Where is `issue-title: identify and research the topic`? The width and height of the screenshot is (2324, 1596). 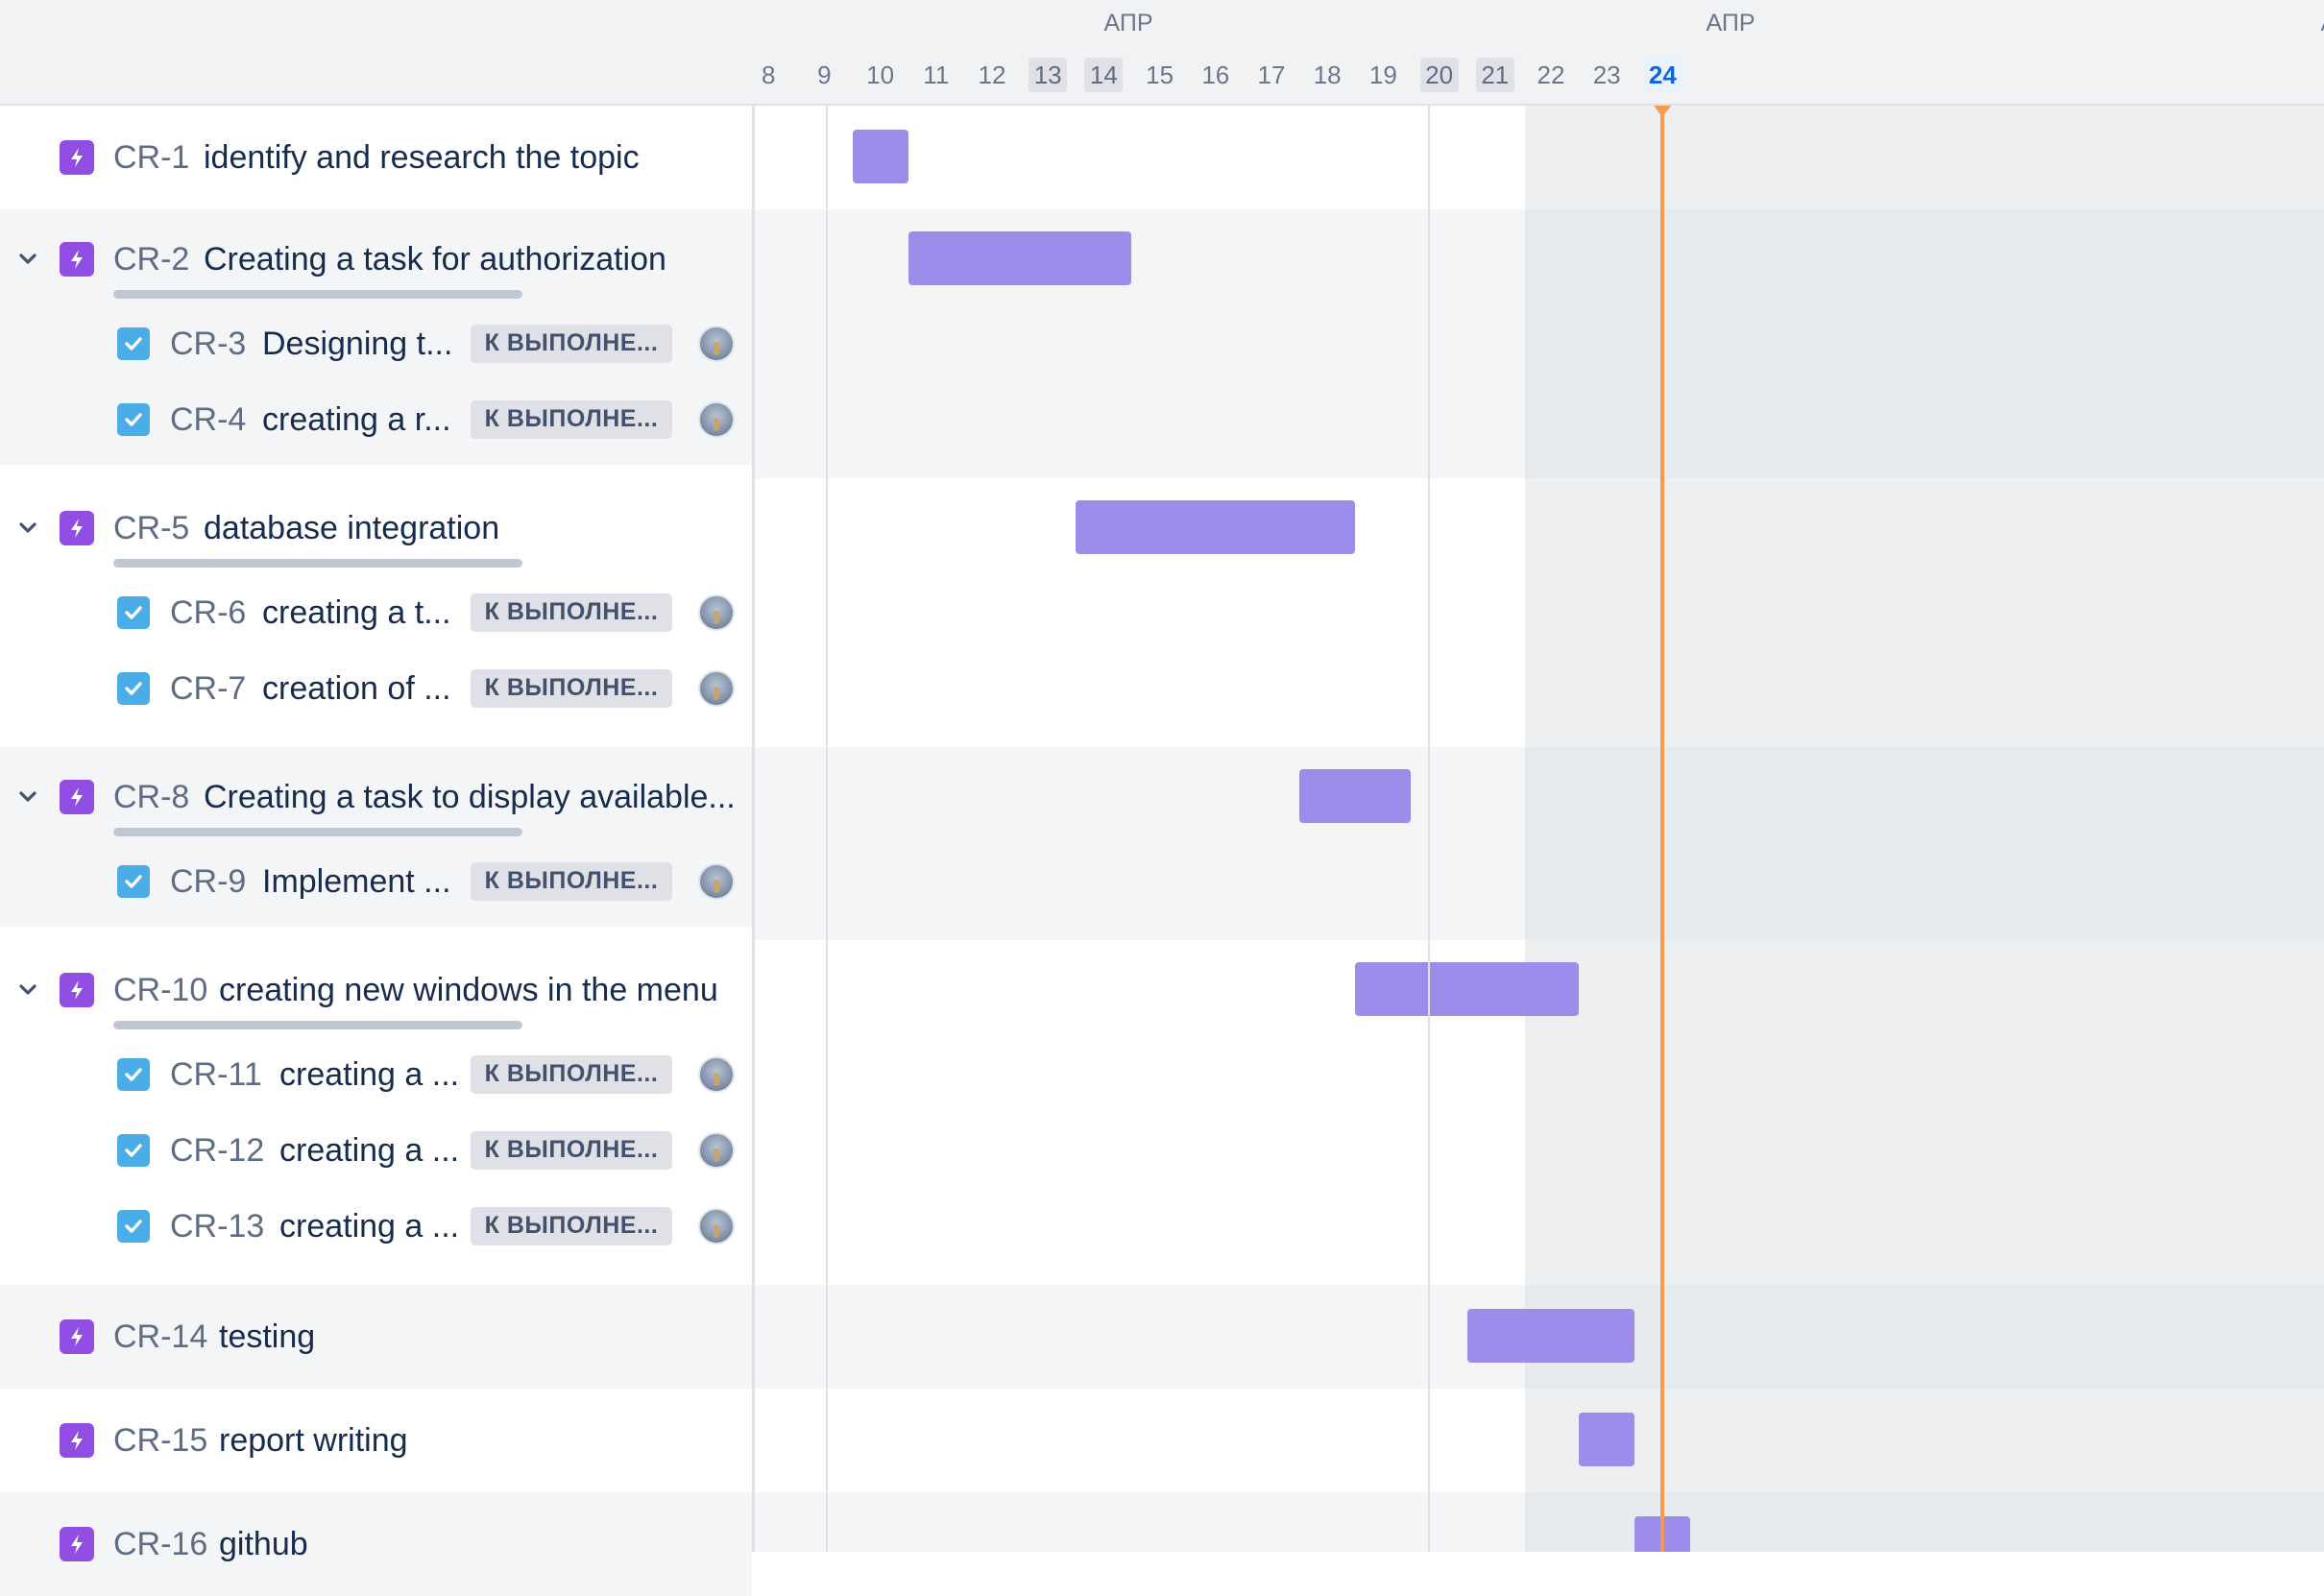 issue-title: identify and research the topic is located at coordinates (422, 157).